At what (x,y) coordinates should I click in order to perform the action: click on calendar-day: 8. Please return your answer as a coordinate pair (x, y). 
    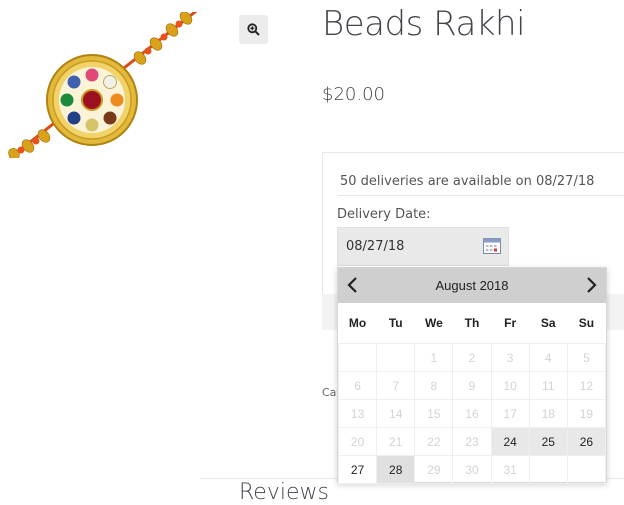
    Looking at the image, I should click on (434, 385).